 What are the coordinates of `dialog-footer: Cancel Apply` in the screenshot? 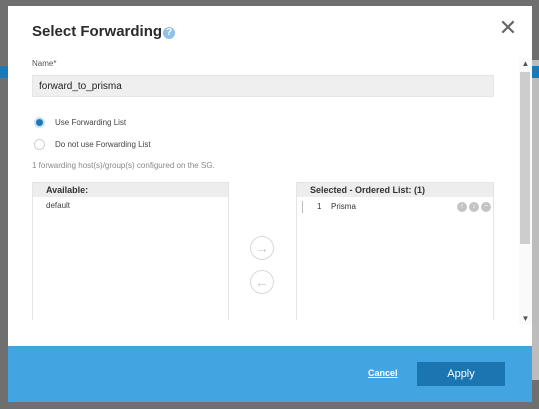 It's located at (270, 374).